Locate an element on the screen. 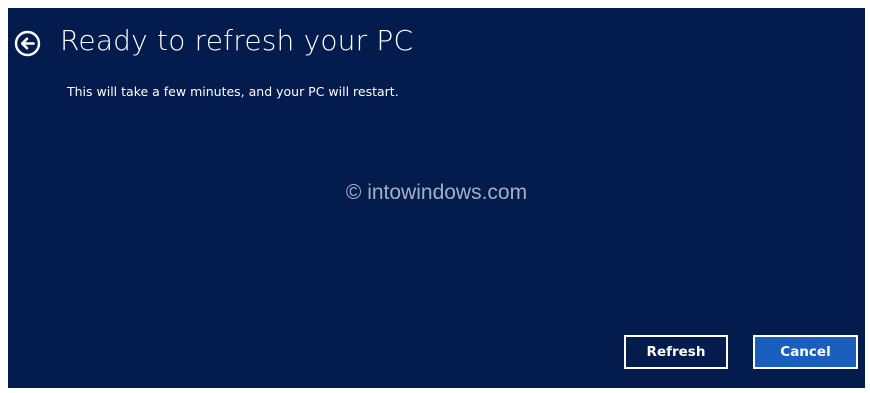  refresh-button: Refresh is located at coordinates (676, 352).